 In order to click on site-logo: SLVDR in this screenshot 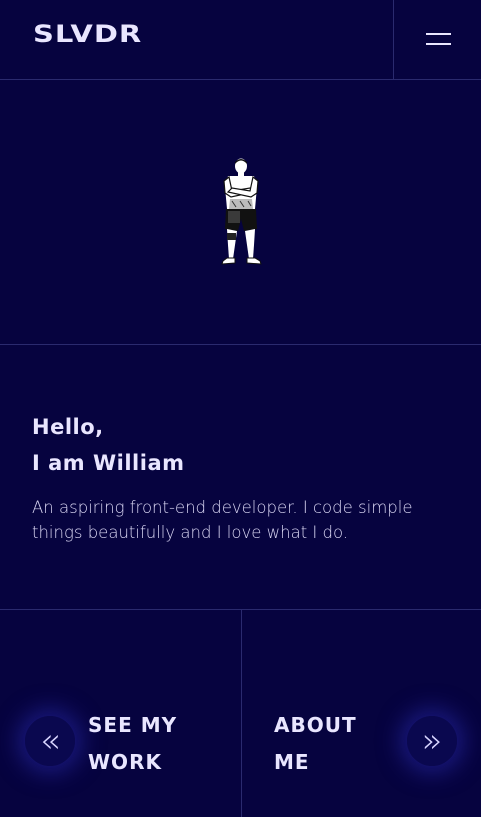, I will do `click(87, 34)`.